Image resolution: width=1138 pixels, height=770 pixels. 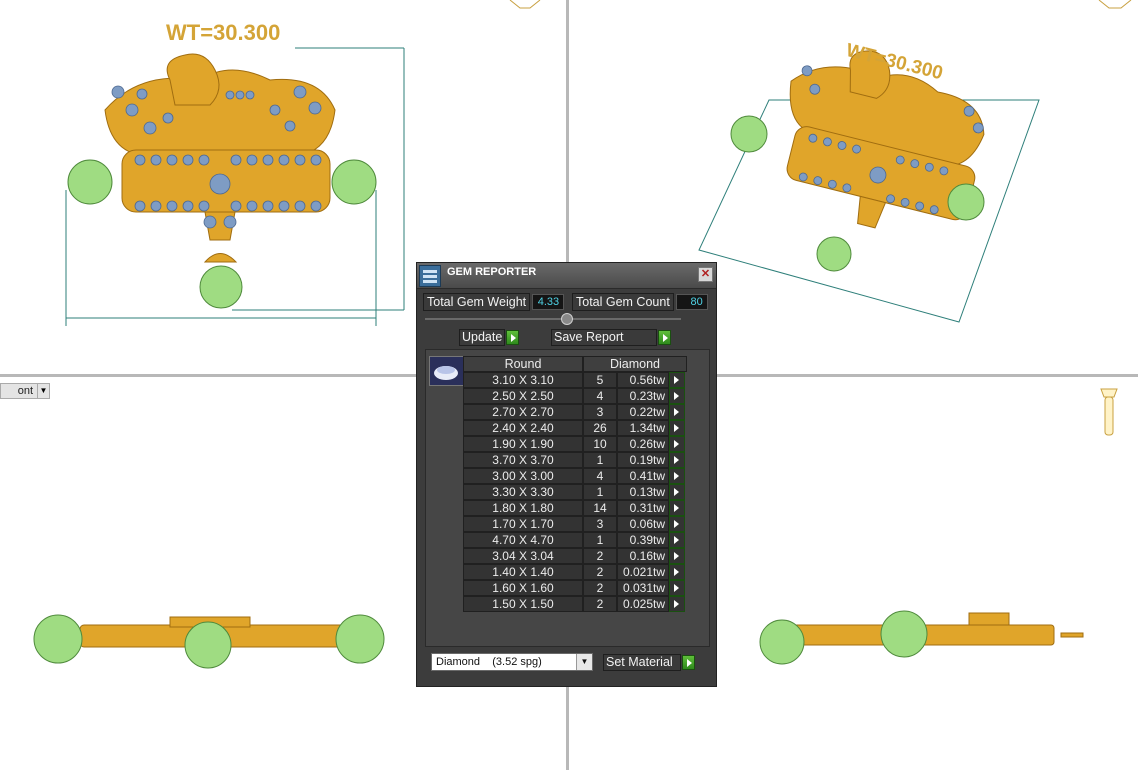 What do you see at coordinates (523, 524) in the screenshot?
I see `gem-size: 1.70 X 1.70` at bounding box center [523, 524].